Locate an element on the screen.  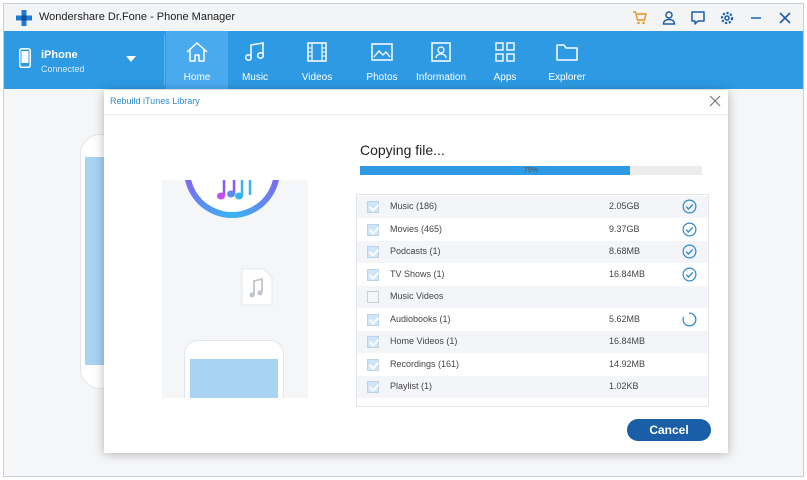
cart-button is located at coordinates (639, 17).